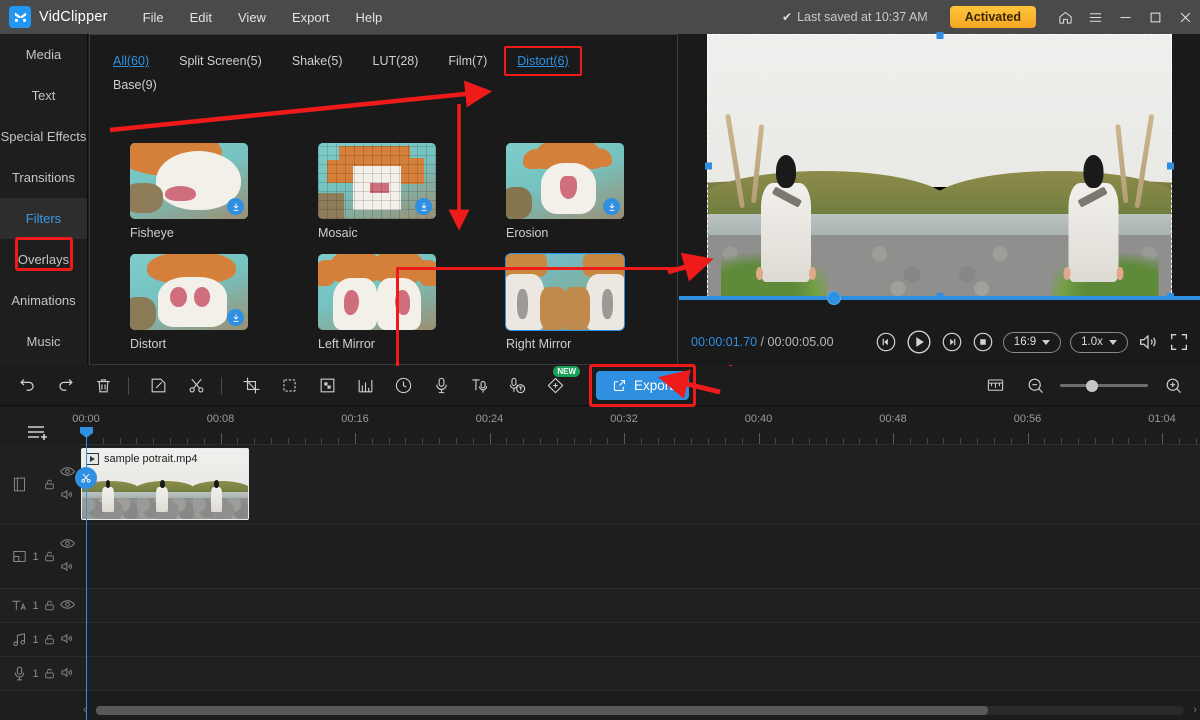 The width and height of the screenshot is (1200, 720). What do you see at coordinates (86, 478) in the screenshot?
I see `split-handle-icon` at bounding box center [86, 478].